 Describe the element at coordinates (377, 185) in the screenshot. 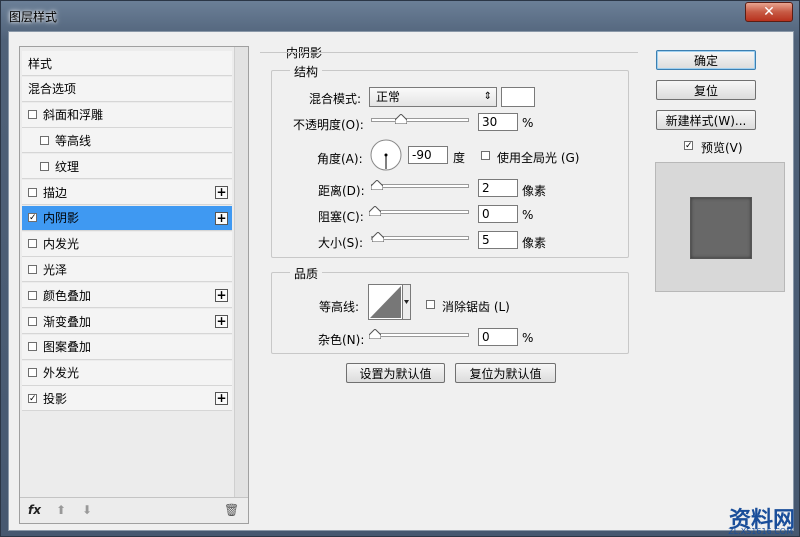

I see `distance-slider-thumb` at that location.